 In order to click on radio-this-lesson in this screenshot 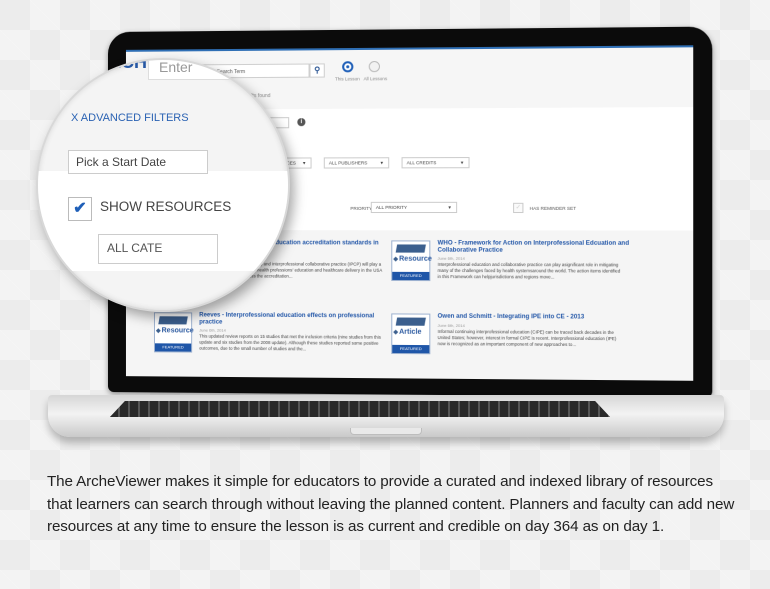, I will do `click(348, 67)`.